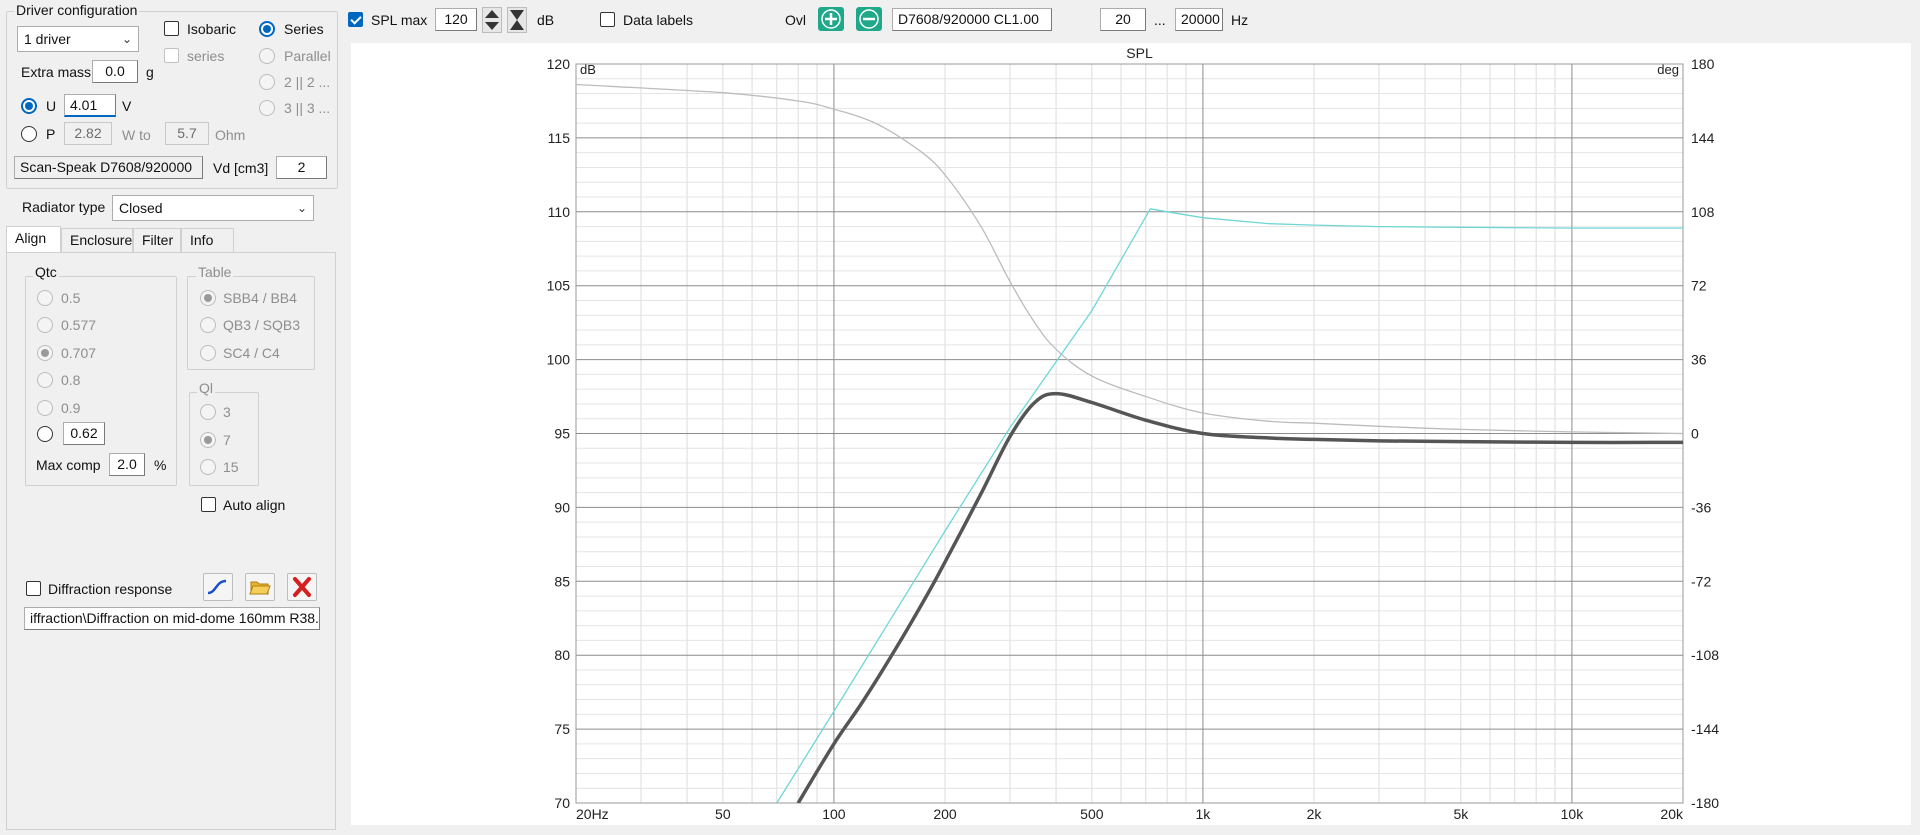  I want to click on freq-unit: Hz, so click(1240, 20).